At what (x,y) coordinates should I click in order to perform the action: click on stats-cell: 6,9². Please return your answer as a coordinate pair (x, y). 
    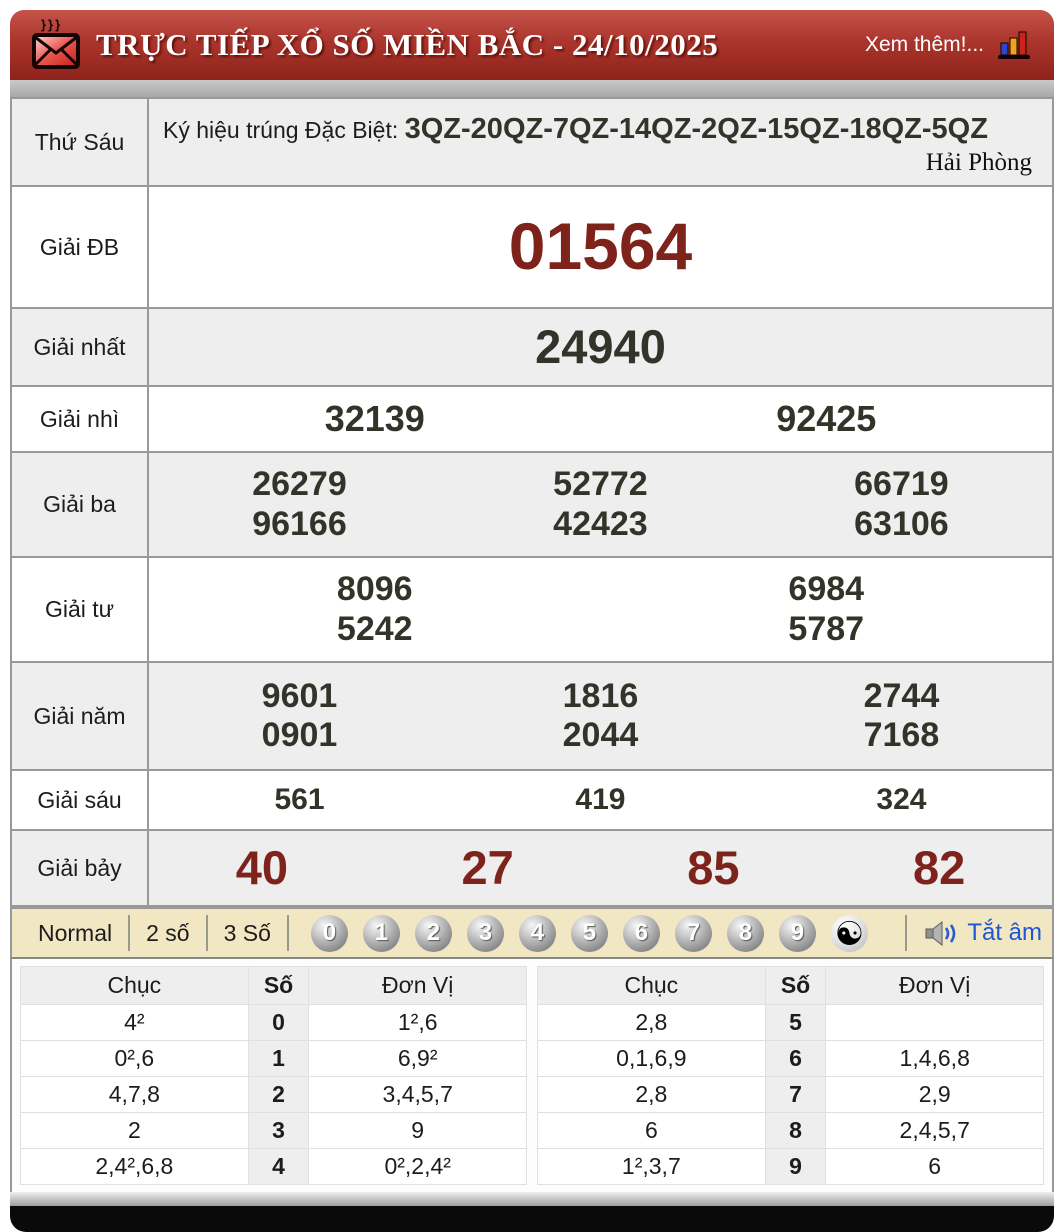
    Looking at the image, I should click on (417, 1058).